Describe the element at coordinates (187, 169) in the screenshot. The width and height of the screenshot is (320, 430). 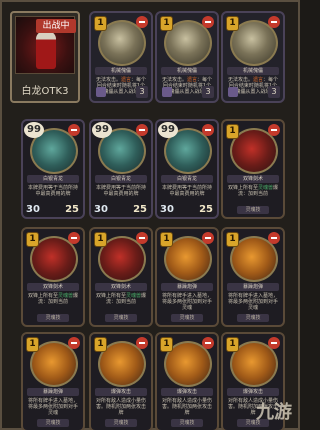
I see `card-dragon-3: 99 白银青龙 本牌费用等于当前所持中最高费用的牌 30 25` at that location.